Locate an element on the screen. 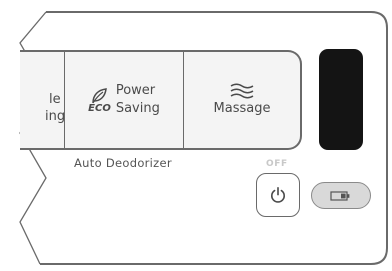 The height and width of the screenshot is (271, 392). partial-button: le ing is located at coordinates (43, 100).